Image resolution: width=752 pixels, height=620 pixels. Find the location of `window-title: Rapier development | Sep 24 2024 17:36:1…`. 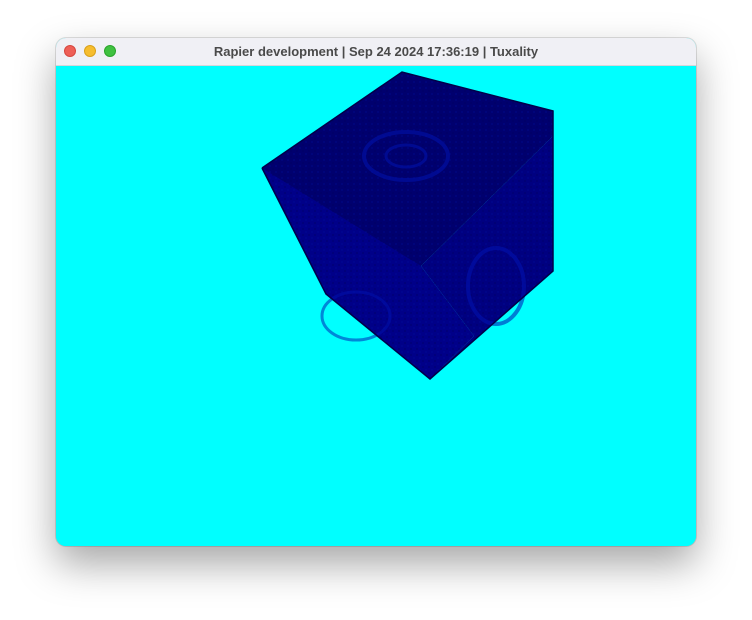

window-title: Rapier development | Sep 24 2024 17:36:1… is located at coordinates (376, 51).